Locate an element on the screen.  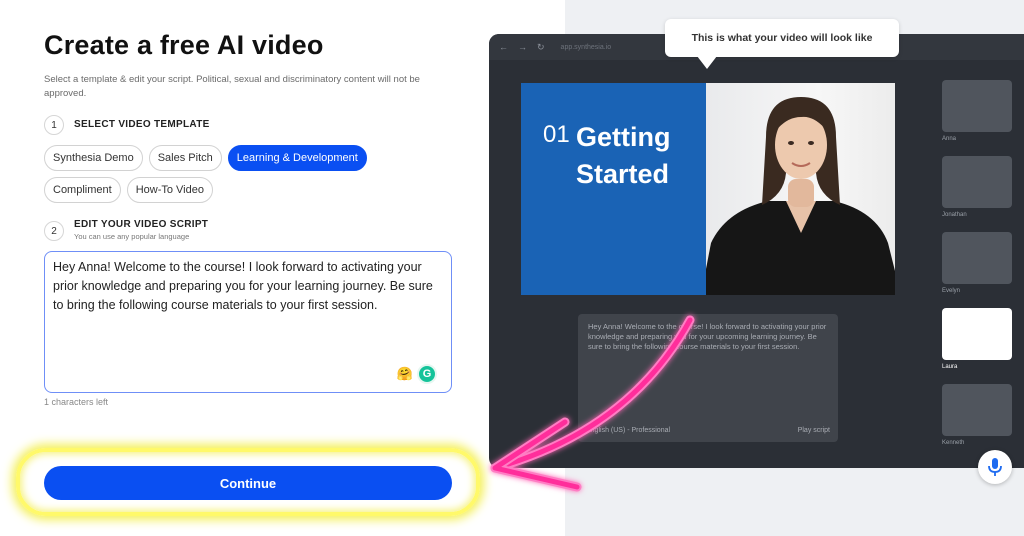
template-how-to-video: How-To Video is located at coordinates (169, 190).